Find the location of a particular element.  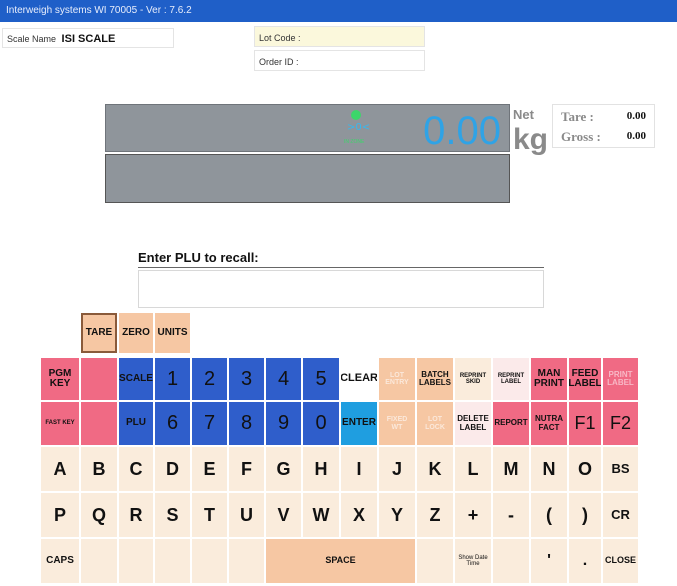

show-date-time-key: Show Date Time is located at coordinates (473, 561).